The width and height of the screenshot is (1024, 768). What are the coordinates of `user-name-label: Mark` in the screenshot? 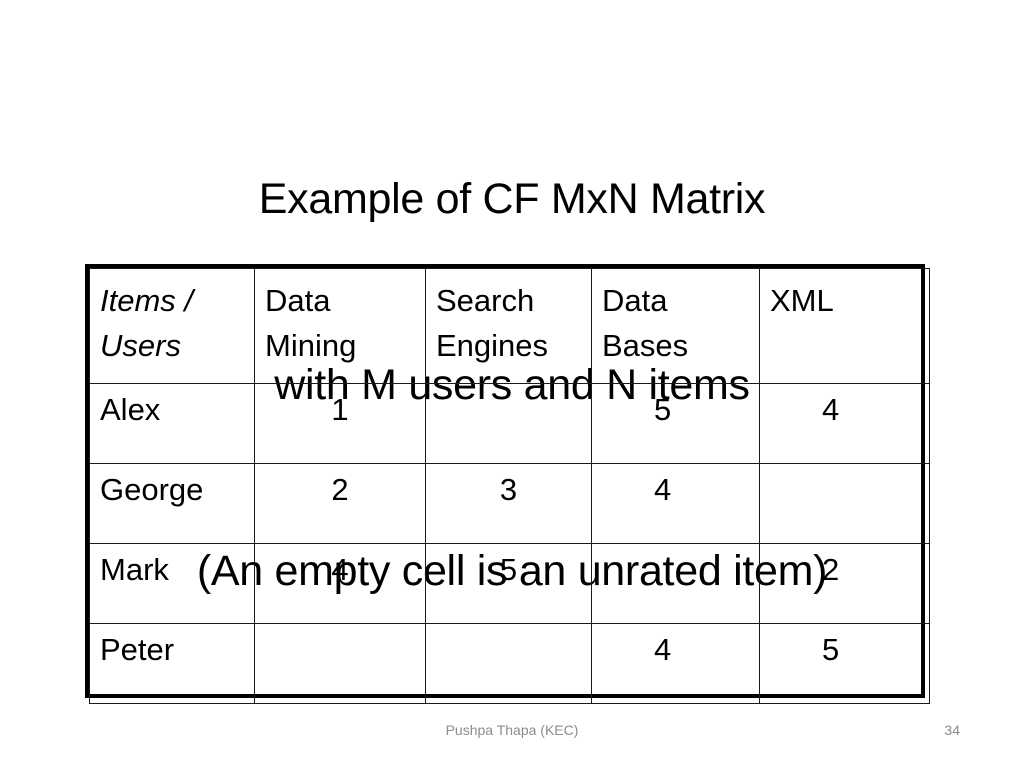 It's located at (134, 569).